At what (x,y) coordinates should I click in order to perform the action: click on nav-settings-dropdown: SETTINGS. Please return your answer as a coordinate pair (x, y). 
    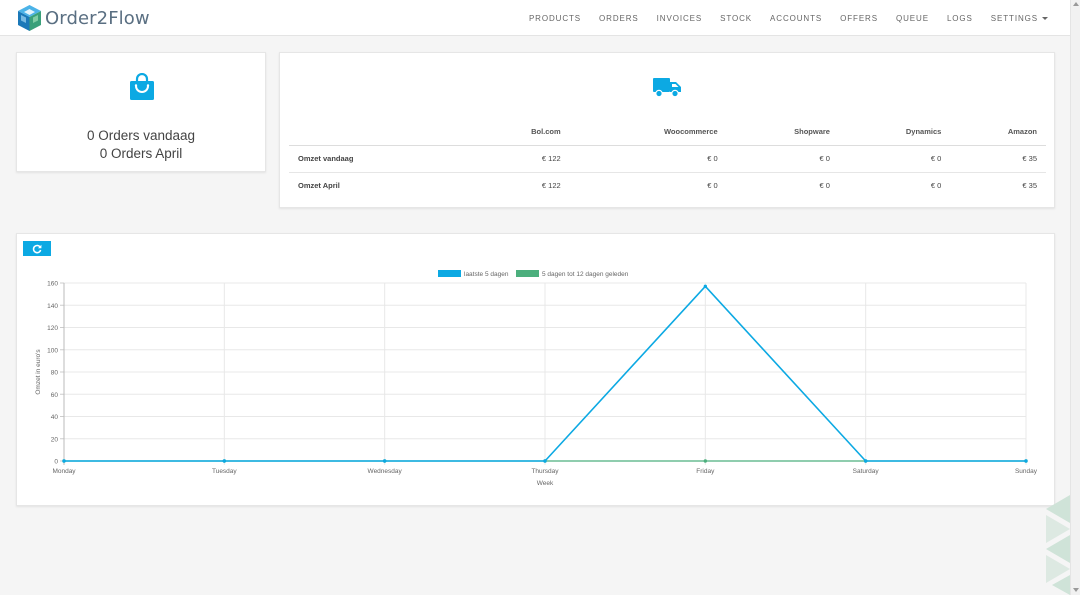
    Looking at the image, I should click on (1019, 18).